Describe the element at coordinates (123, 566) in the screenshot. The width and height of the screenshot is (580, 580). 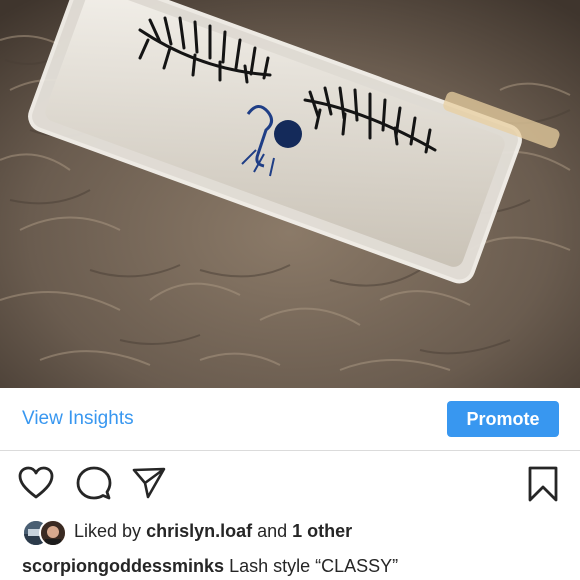
I see `caption-username-link: scorpiongoddessminks` at that location.